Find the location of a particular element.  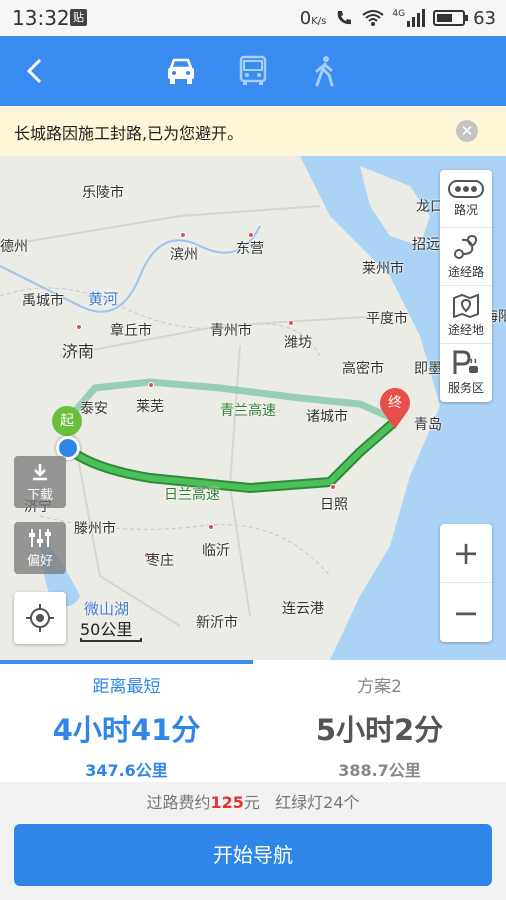

notification-badge: 贴 is located at coordinates (78, 17).